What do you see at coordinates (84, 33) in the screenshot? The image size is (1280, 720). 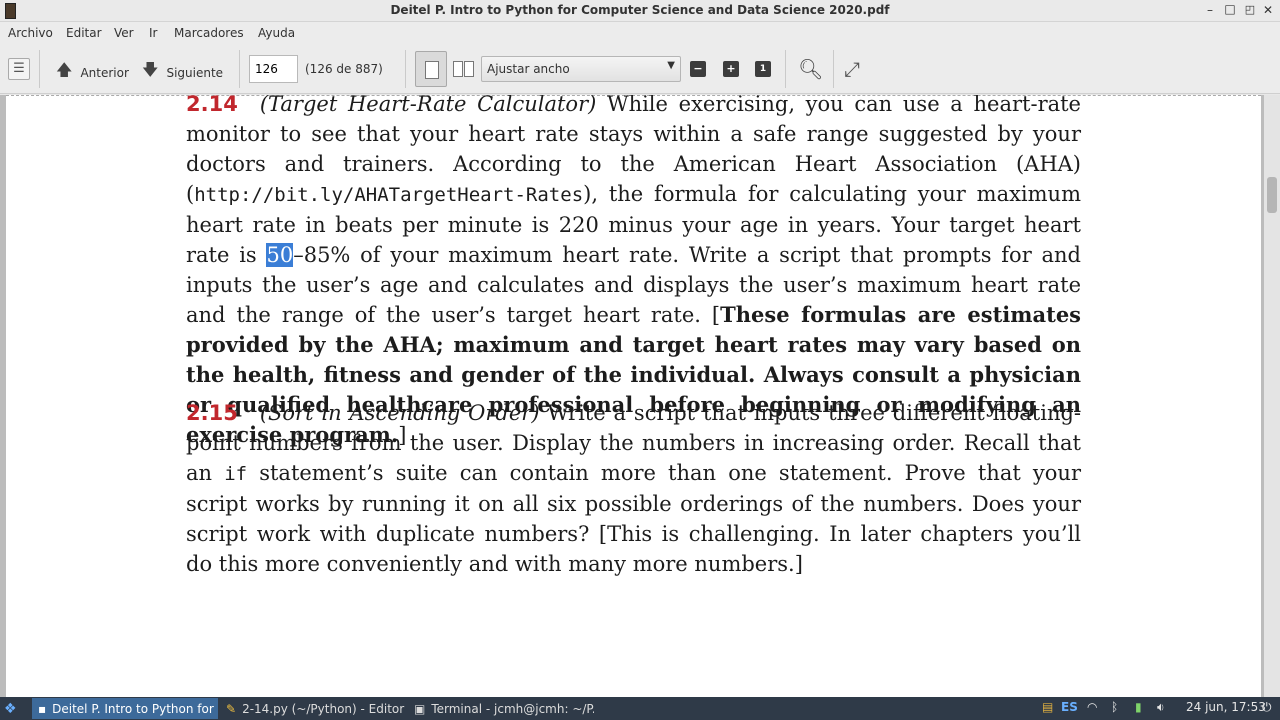 I see `menu-editar: Editar` at bounding box center [84, 33].